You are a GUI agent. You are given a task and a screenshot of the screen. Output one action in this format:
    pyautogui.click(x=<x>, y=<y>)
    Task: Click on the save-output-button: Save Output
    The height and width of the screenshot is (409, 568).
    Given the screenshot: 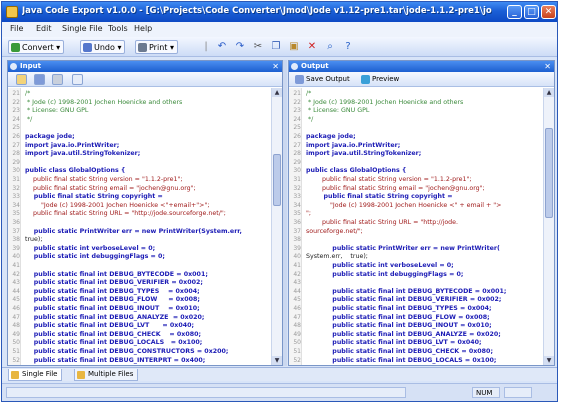 What is the action you would take?
    pyautogui.click(x=322, y=79)
    